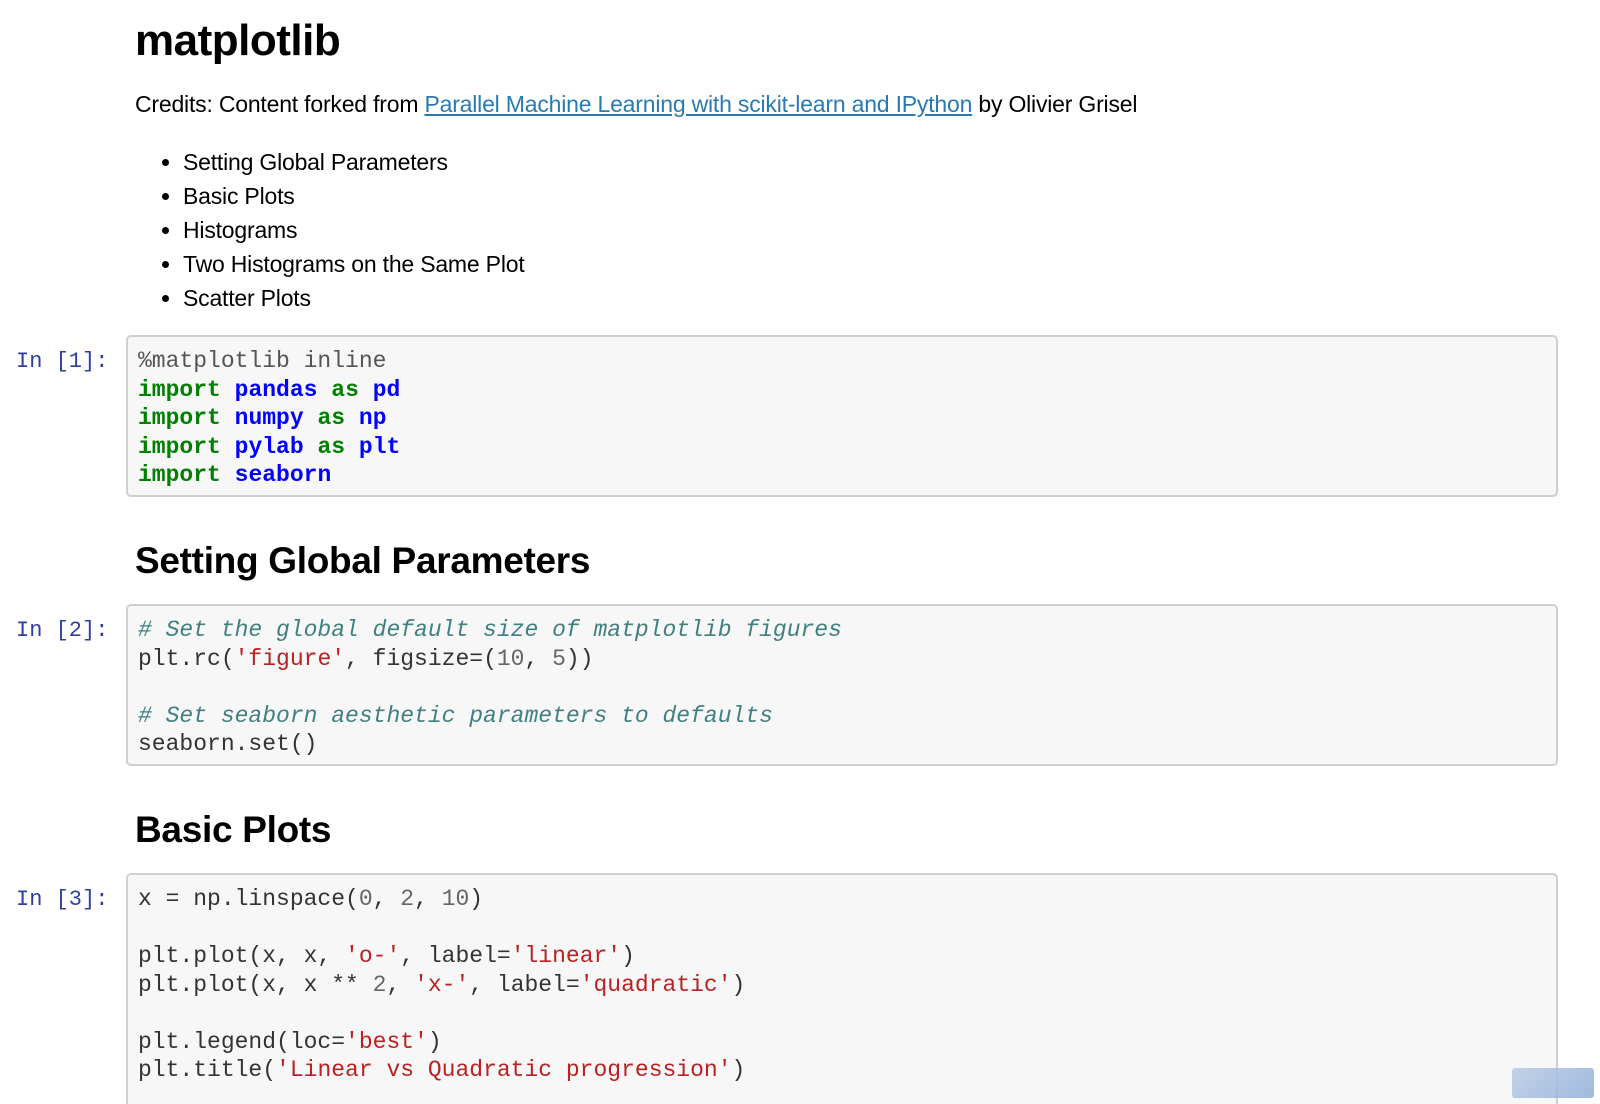  Describe the element at coordinates (847, 744) in the screenshot. I see `code-line: seaborn.set()` at that location.